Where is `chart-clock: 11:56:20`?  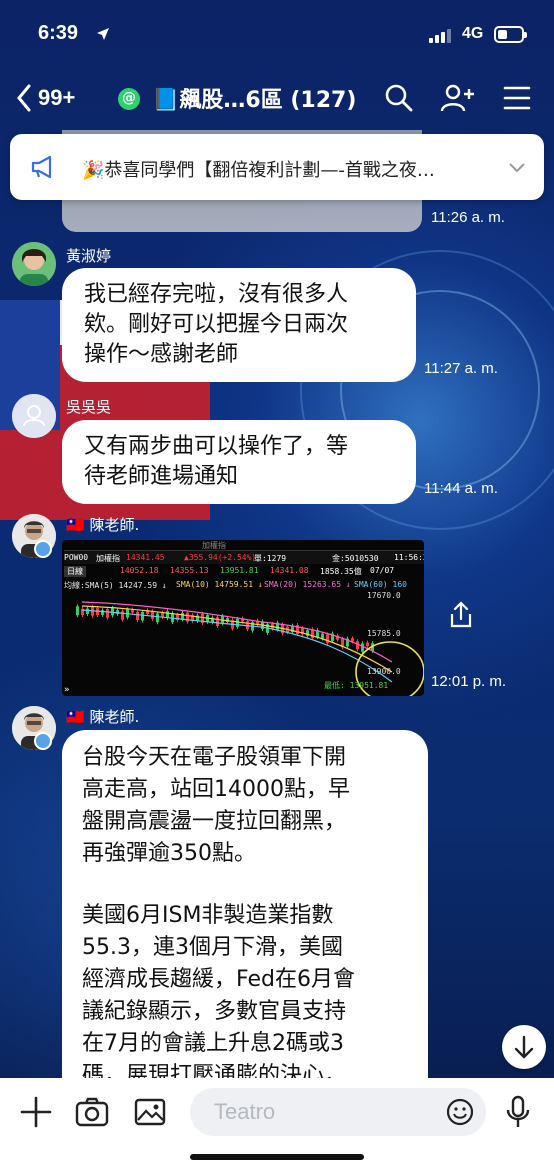 chart-clock: 11:56:20 is located at coordinates (409, 557).